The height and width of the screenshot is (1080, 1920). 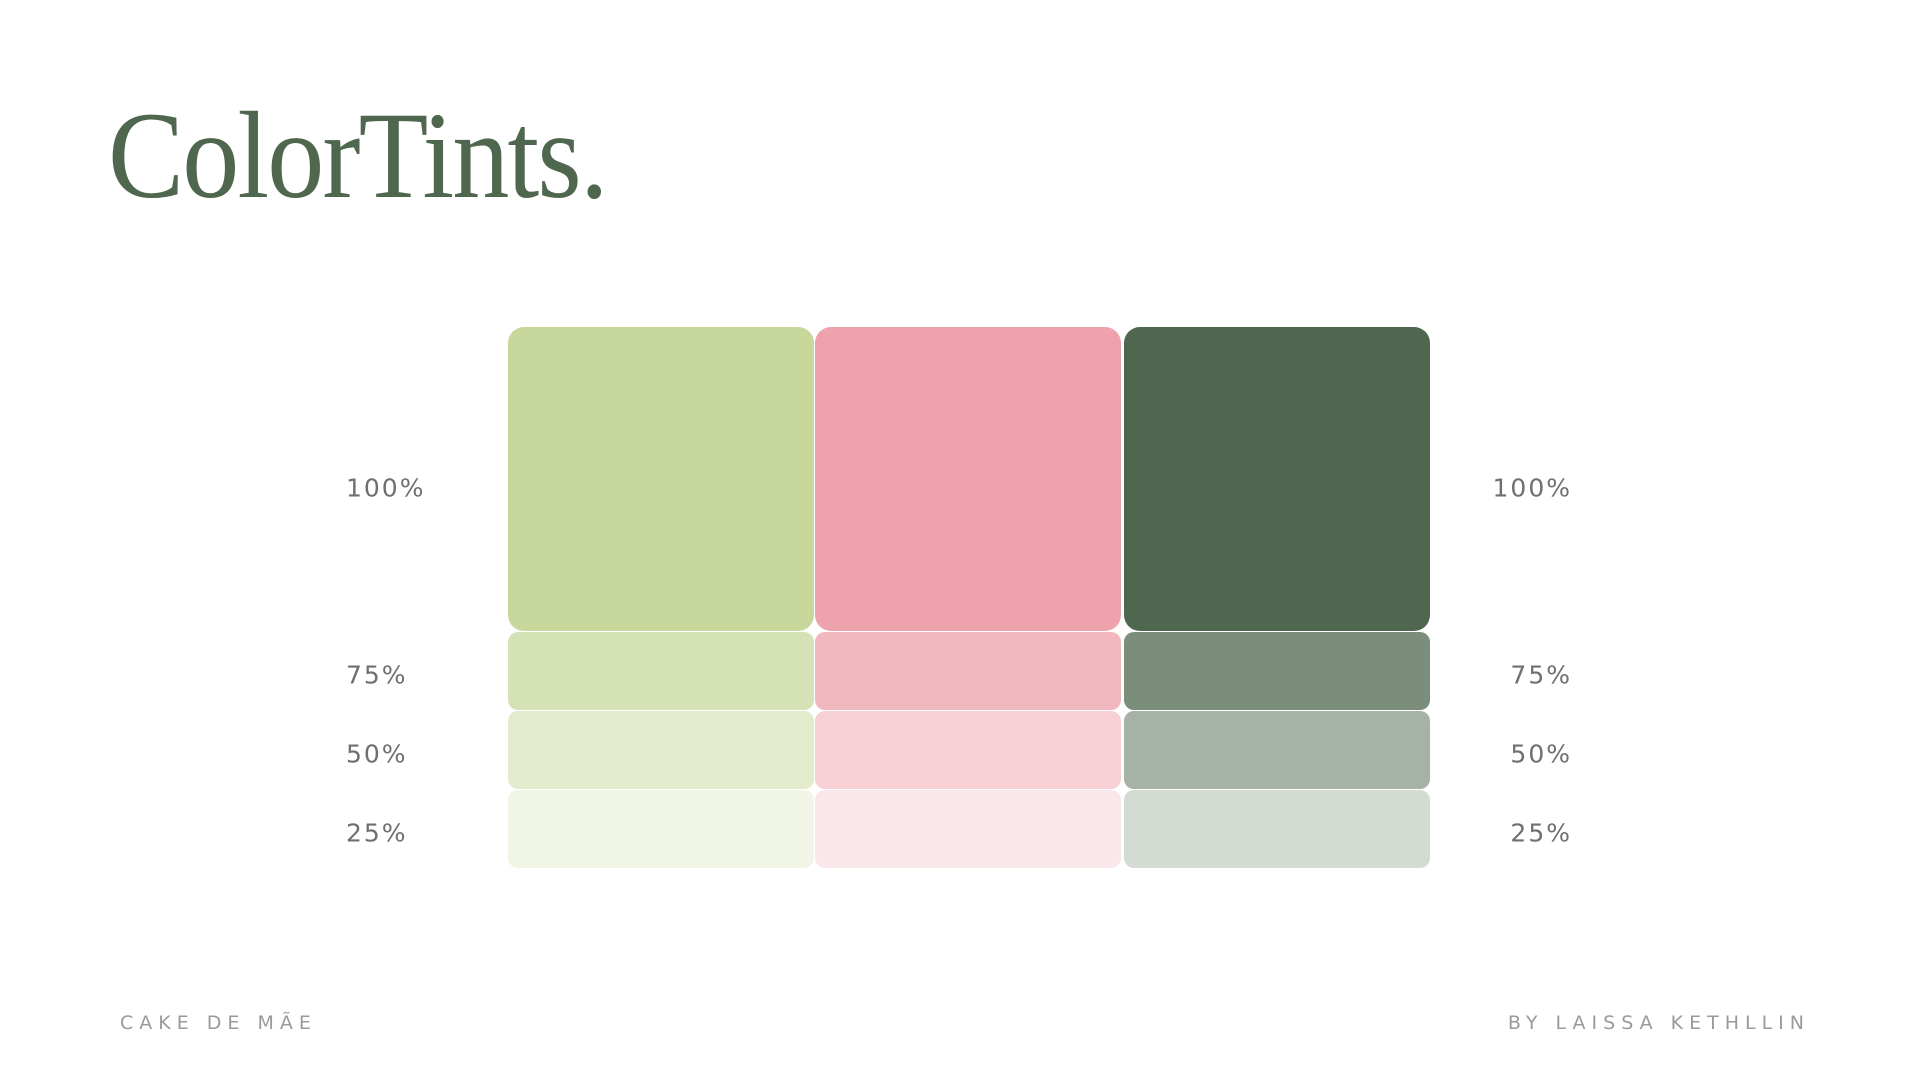 I want to click on swatch-3-100pct, so click(x=1277, y=479).